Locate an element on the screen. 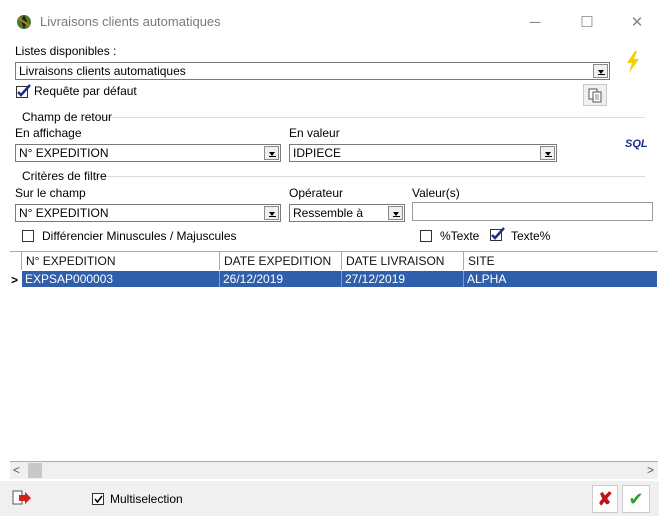 Image resolution: width=659 pixels, height=516 pixels. text-pct-label: Texte% is located at coordinates (531, 236).